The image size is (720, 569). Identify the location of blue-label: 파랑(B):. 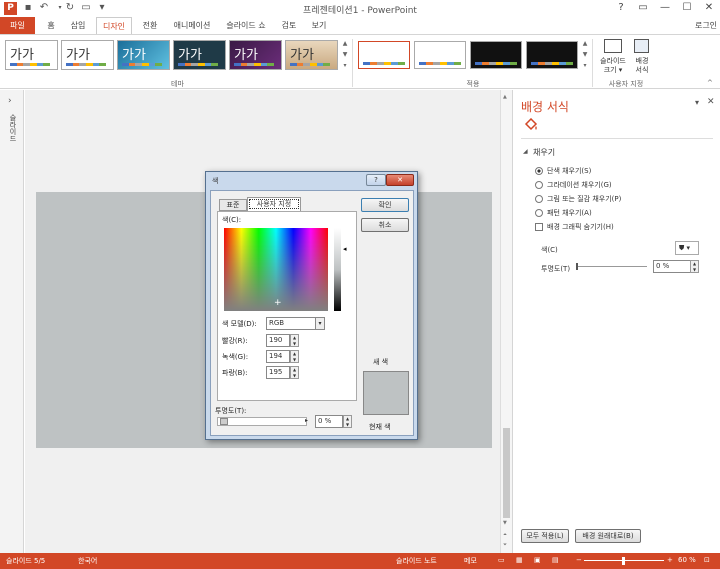
(235, 373).